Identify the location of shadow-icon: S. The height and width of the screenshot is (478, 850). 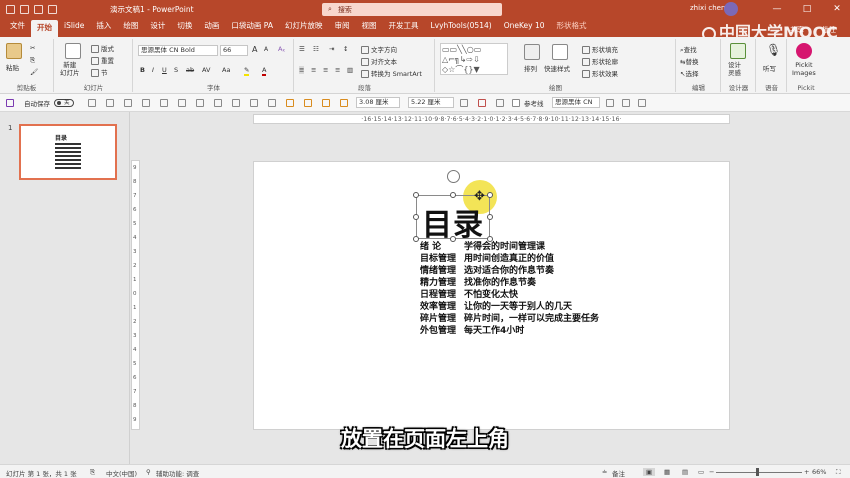
(176, 70).